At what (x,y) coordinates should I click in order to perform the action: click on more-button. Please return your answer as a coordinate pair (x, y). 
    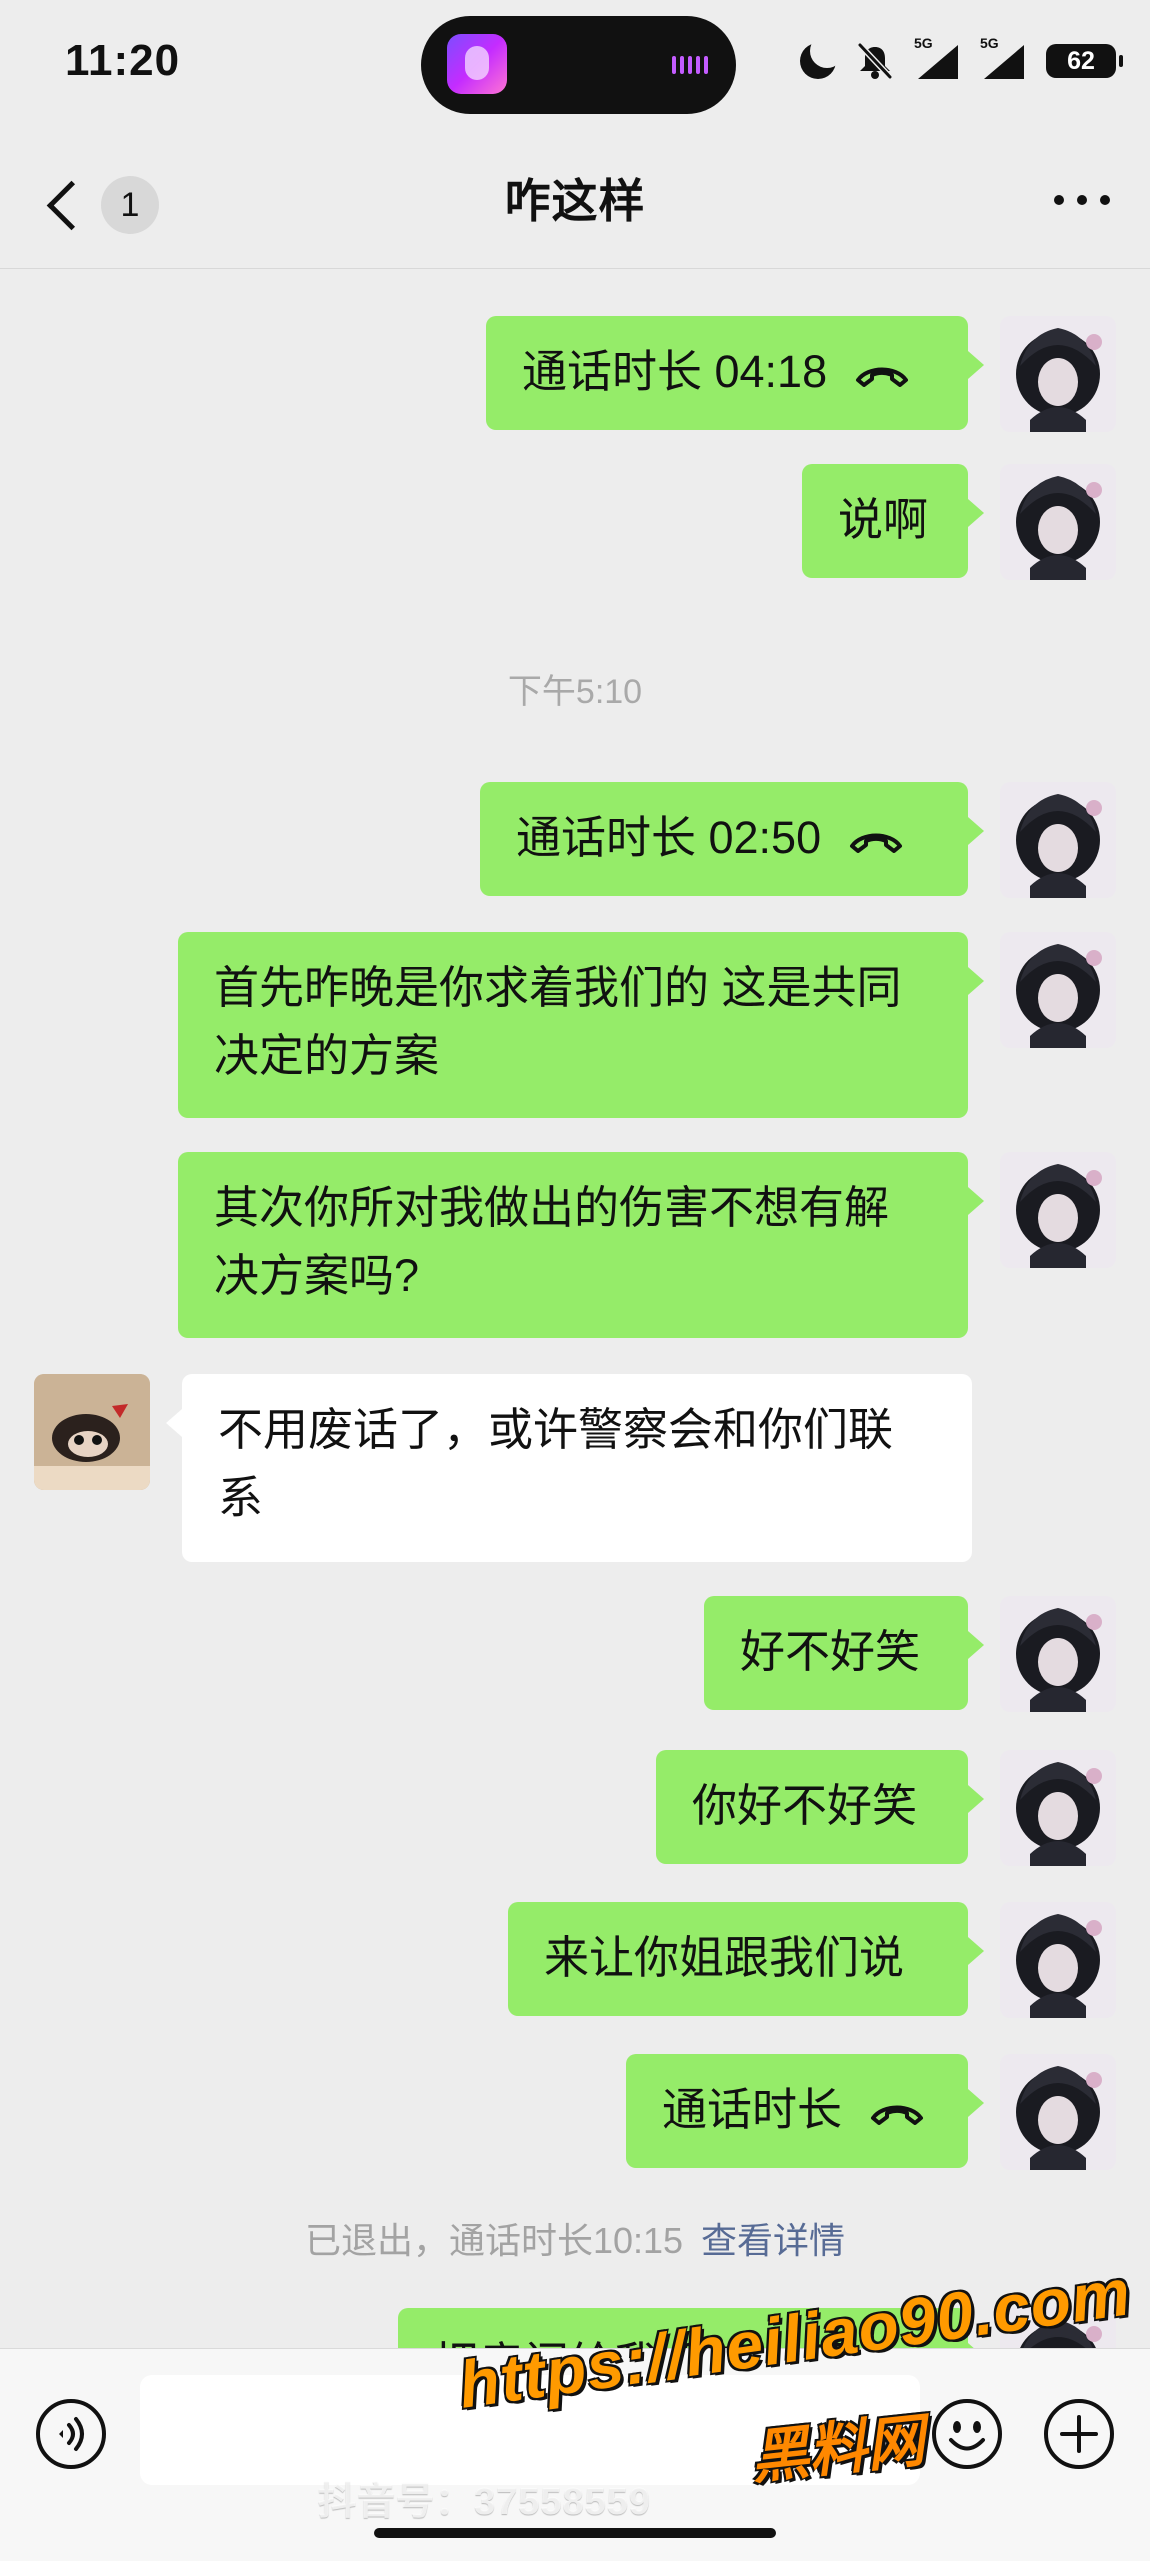
    Looking at the image, I should click on (1082, 200).